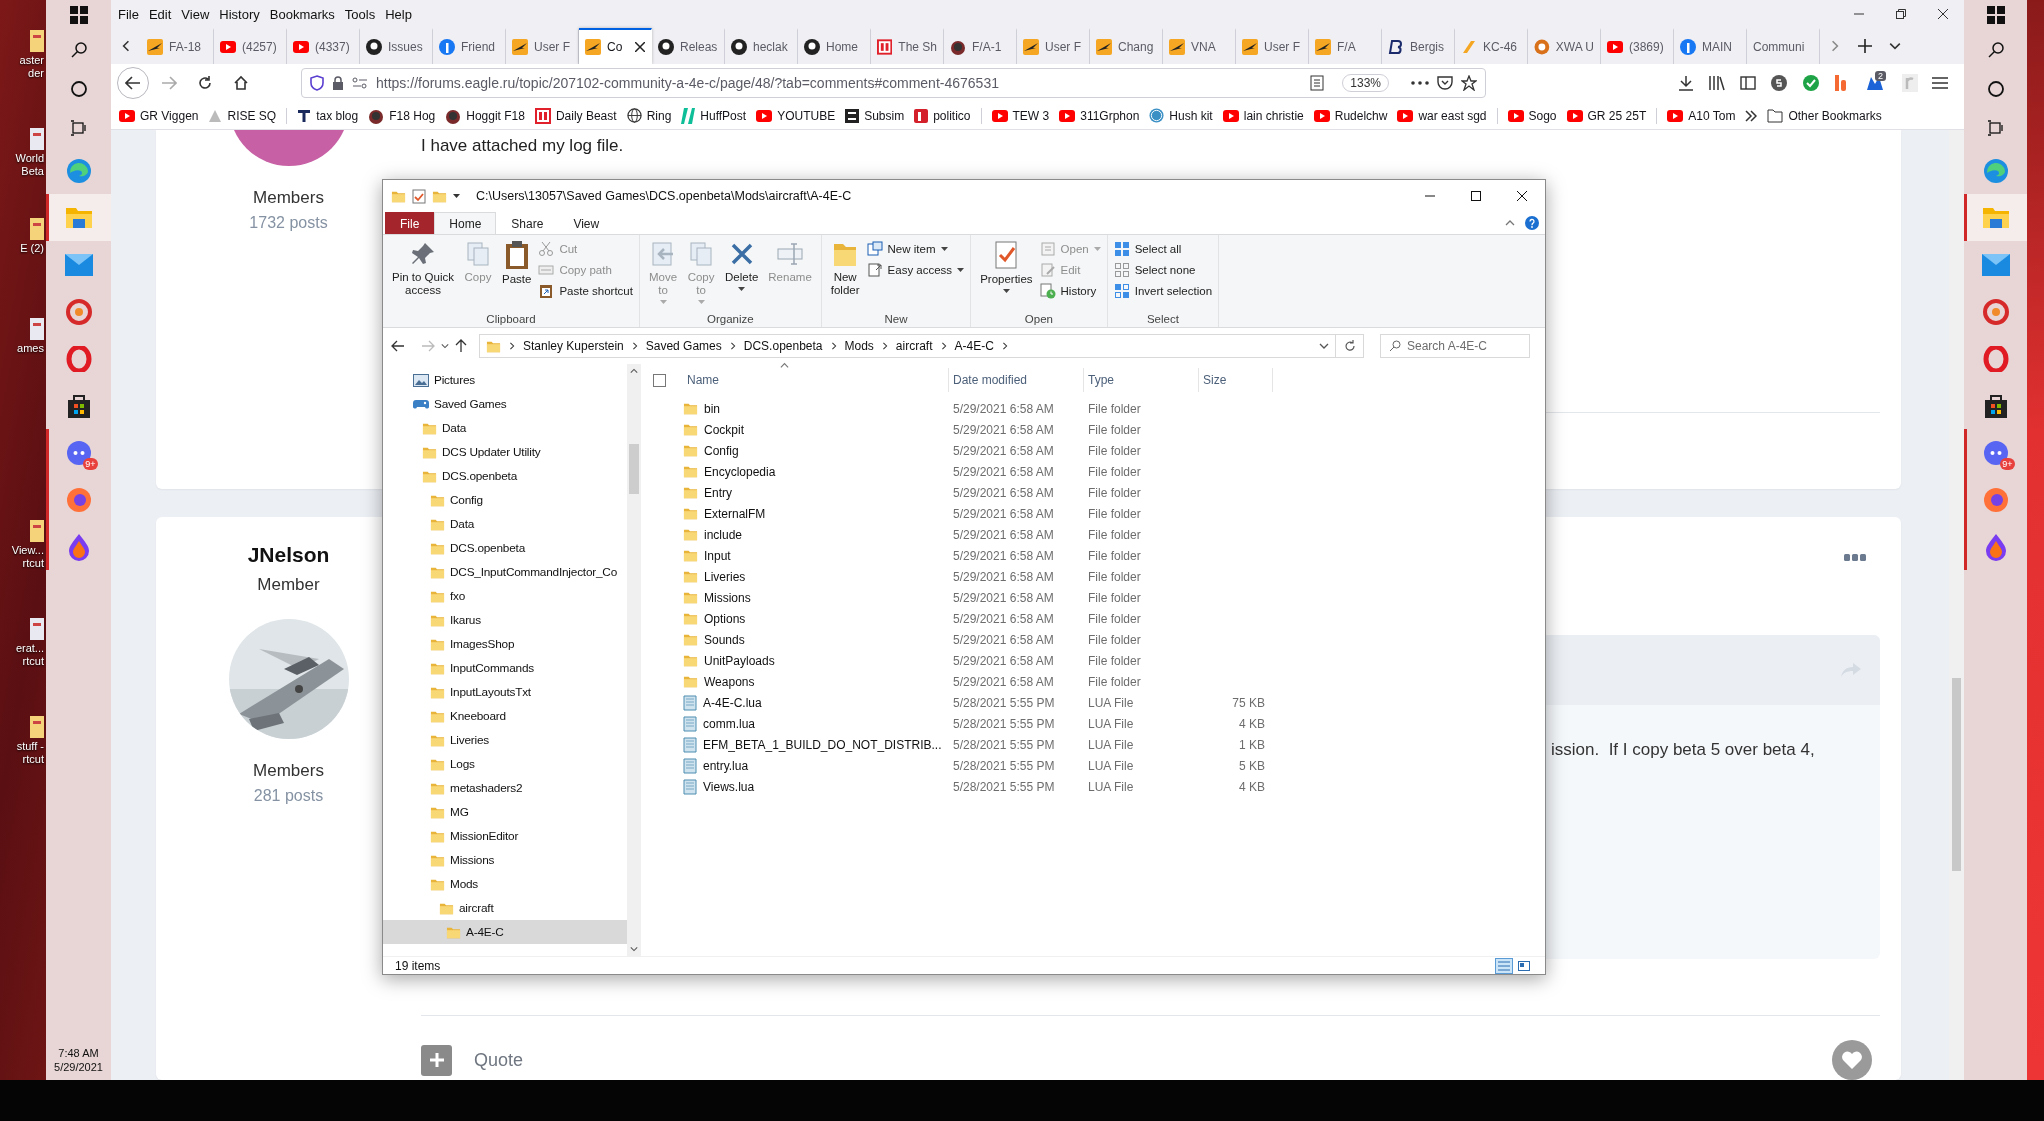 The image size is (2044, 1121). Describe the element at coordinates (402, 115) in the screenshot. I see `bookmark: F18 Hog` at that location.